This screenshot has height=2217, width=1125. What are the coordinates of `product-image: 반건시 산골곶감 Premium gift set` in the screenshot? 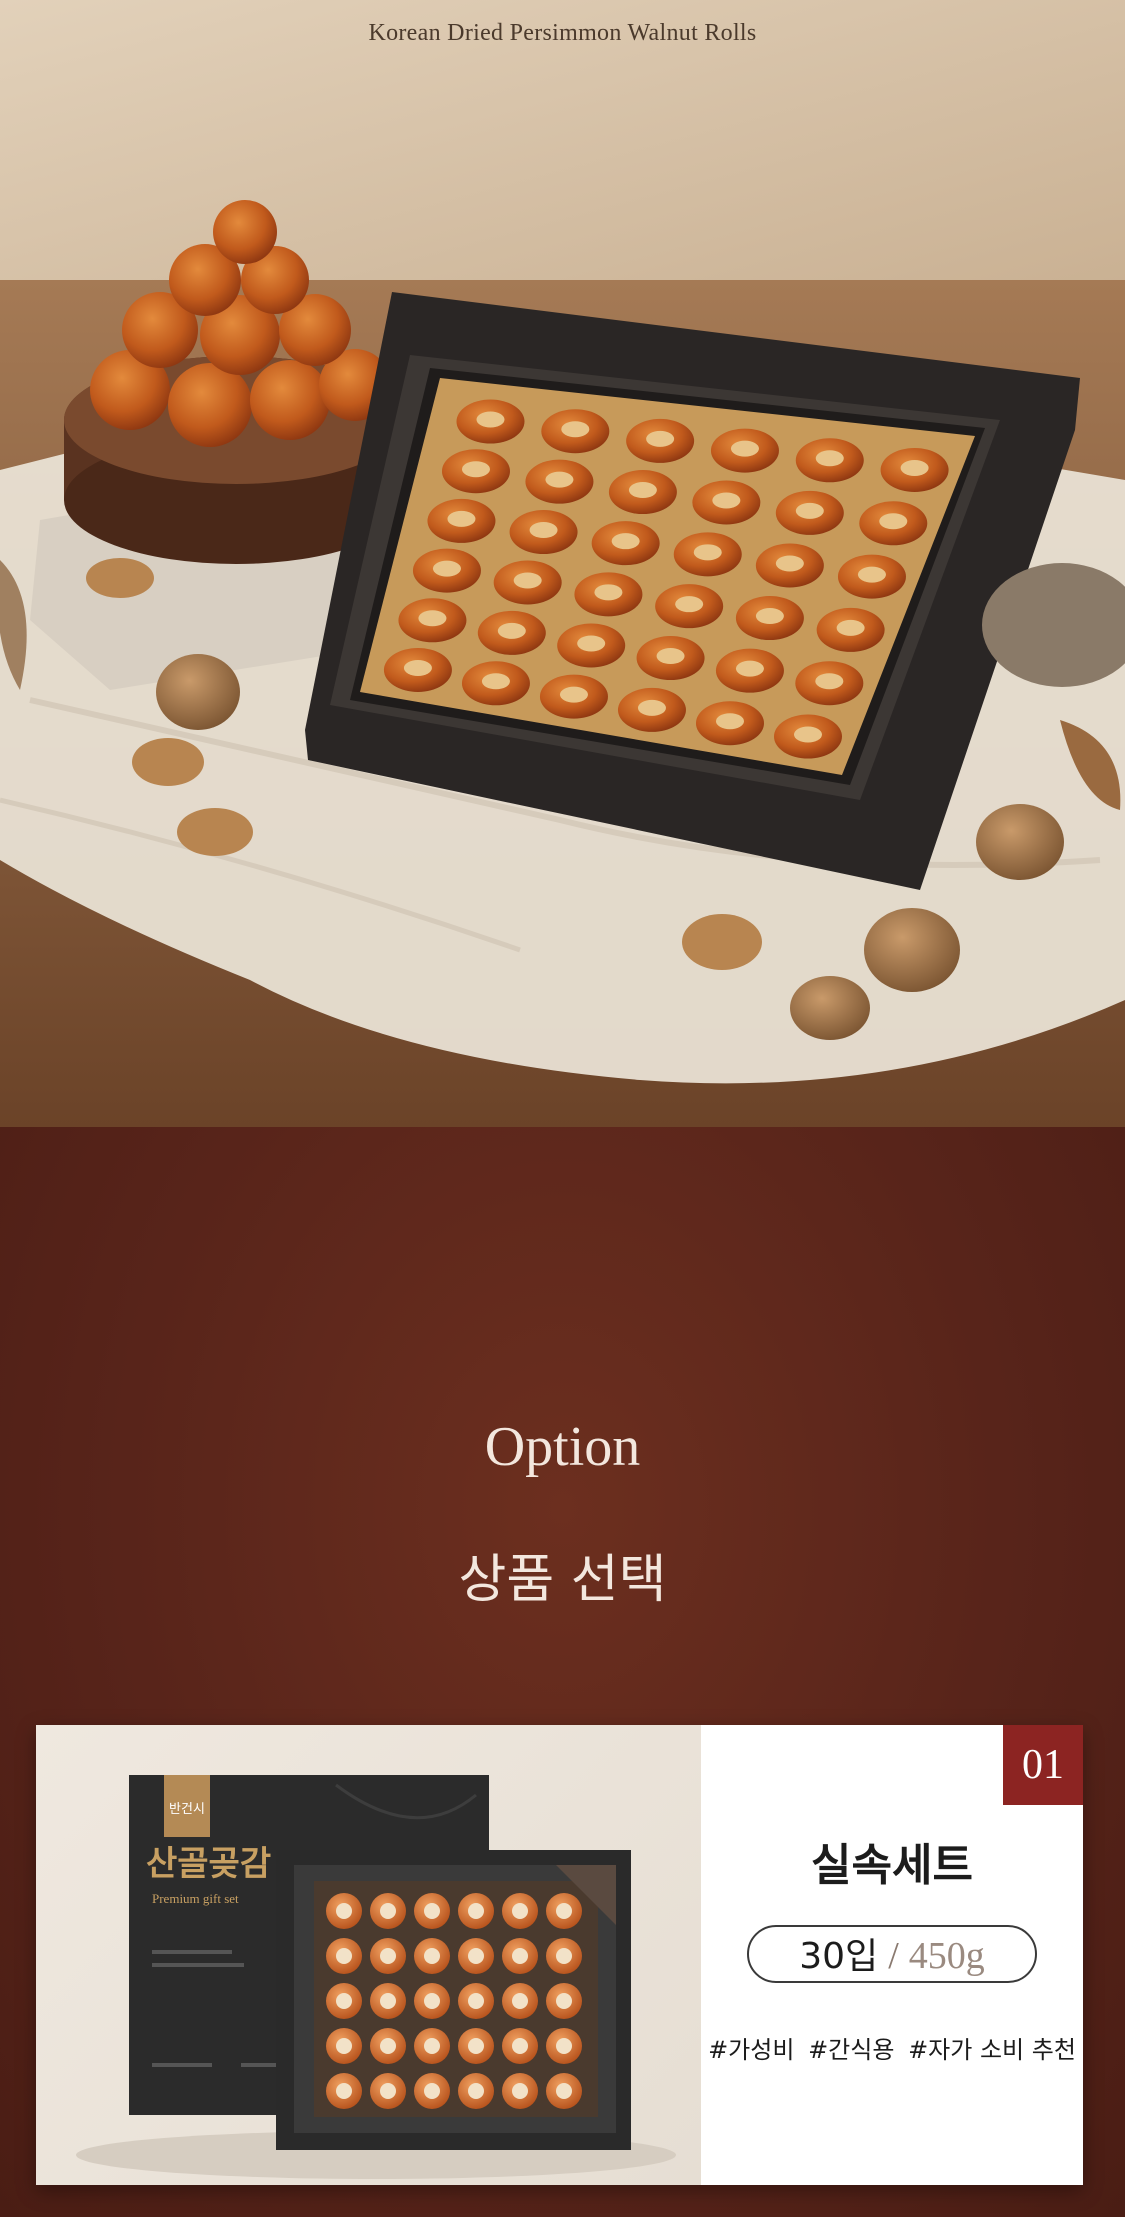 It's located at (368, 1955).